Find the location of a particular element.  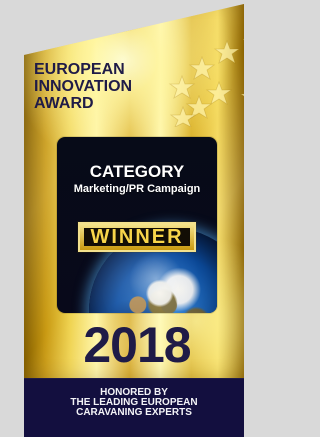

category-value: Marketing/PR Campaign is located at coordinates (137, 189).